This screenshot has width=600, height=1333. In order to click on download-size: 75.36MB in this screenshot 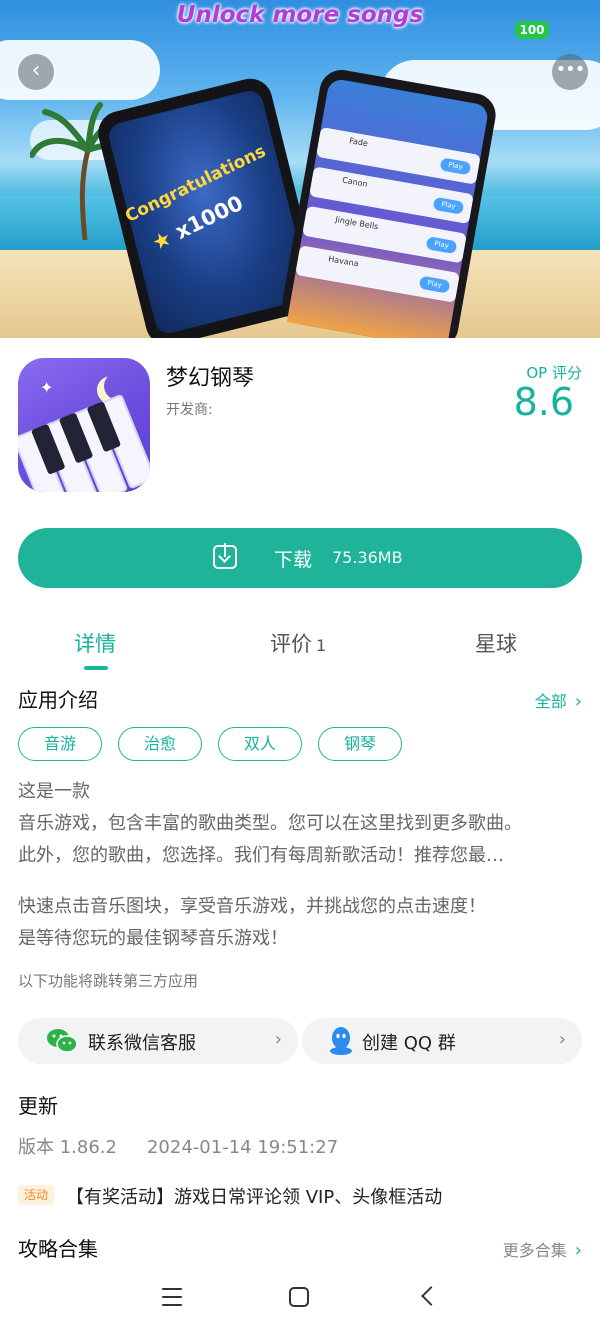, I will do `click(367, 557)`.